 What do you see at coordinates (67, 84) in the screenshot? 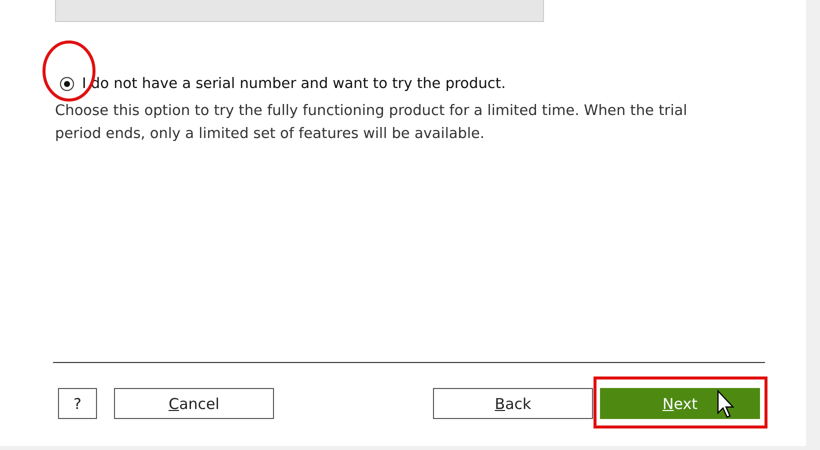
I see `radio-button` at bounding box center [67, 84].